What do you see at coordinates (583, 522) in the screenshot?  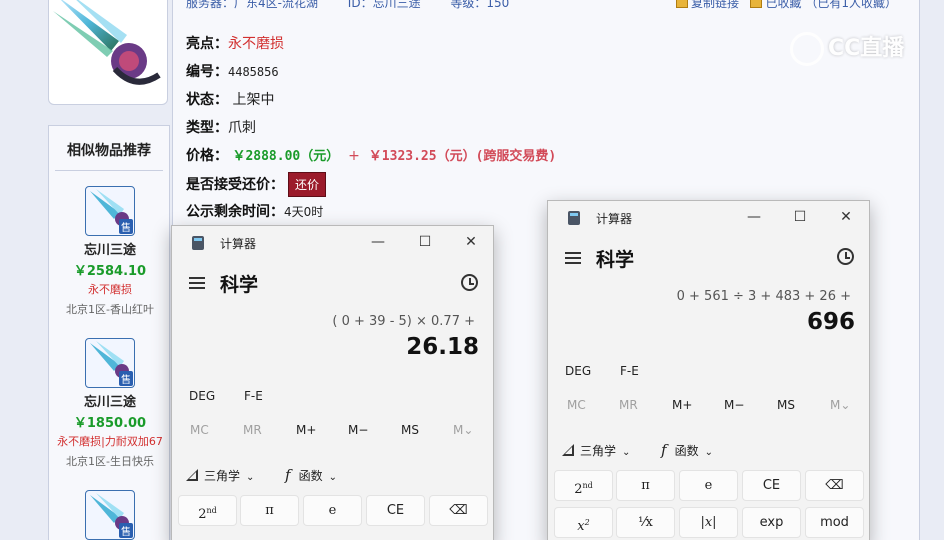 I see `square-key: x2` at bounding box center [583, 522].